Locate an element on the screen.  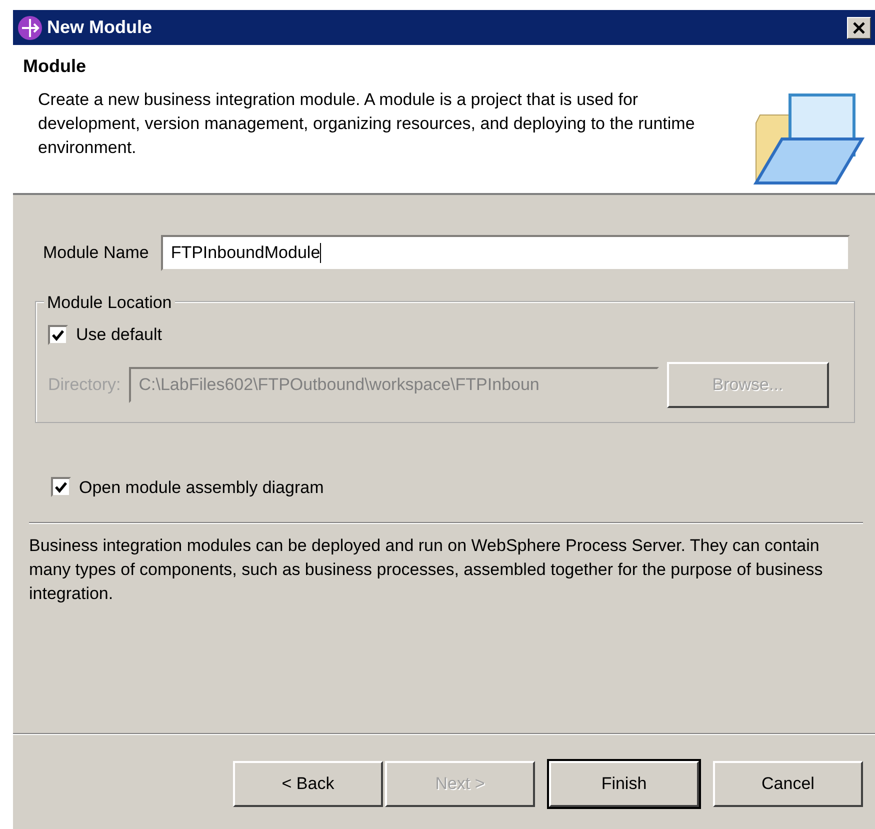
finish-button: Finish is located at coordinates (624, 784).